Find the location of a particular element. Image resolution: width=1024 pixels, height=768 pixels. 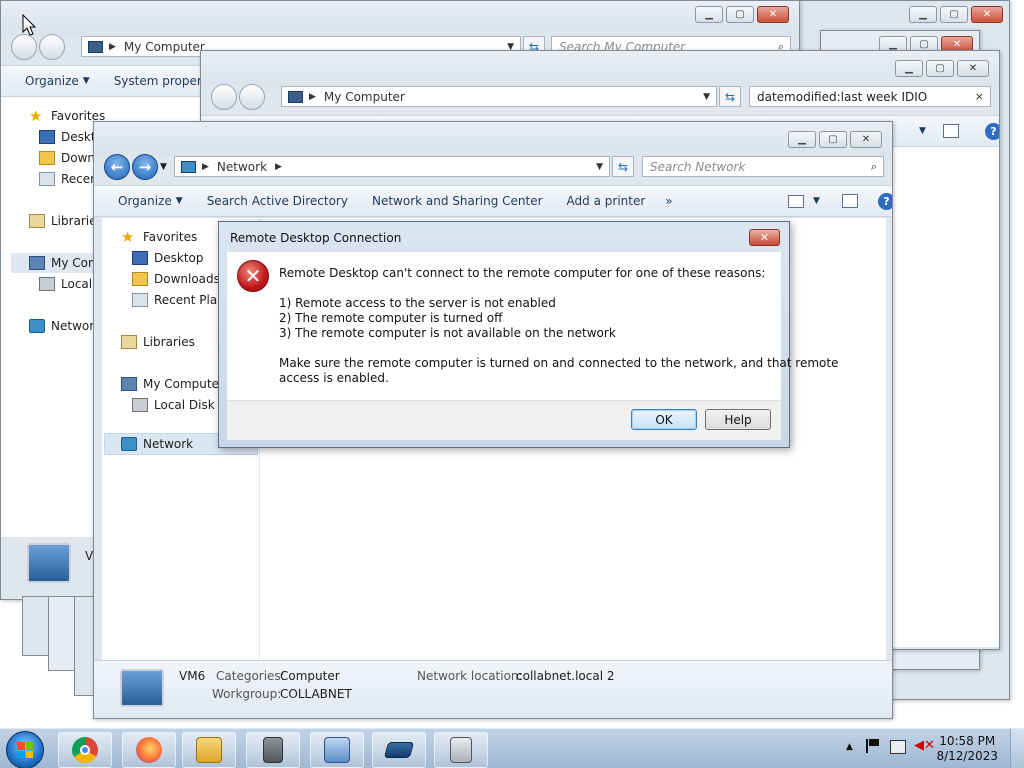

clock-date: 8/12/2023 is located at coordinates (967, 756).